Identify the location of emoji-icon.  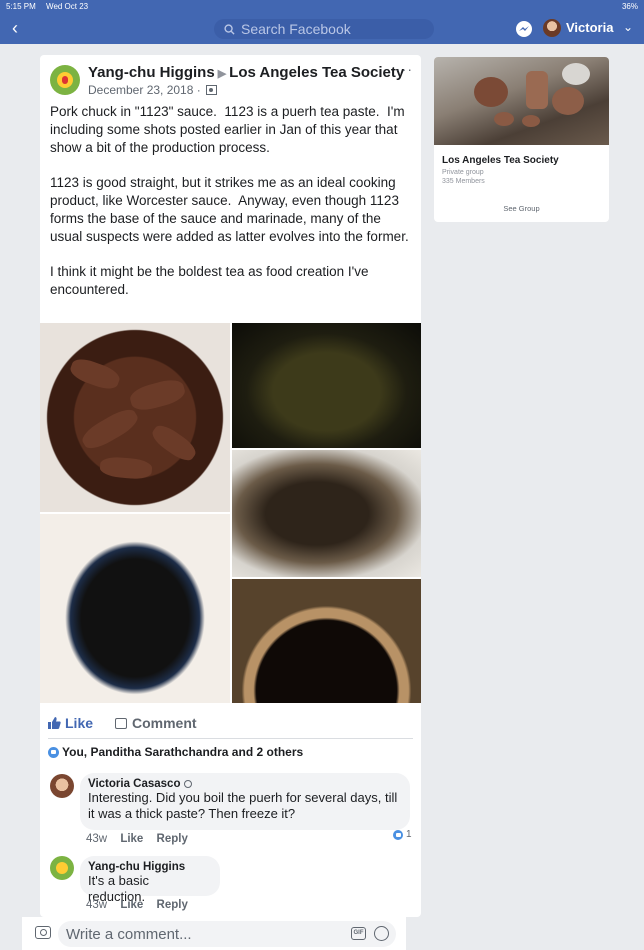
(381, 933).